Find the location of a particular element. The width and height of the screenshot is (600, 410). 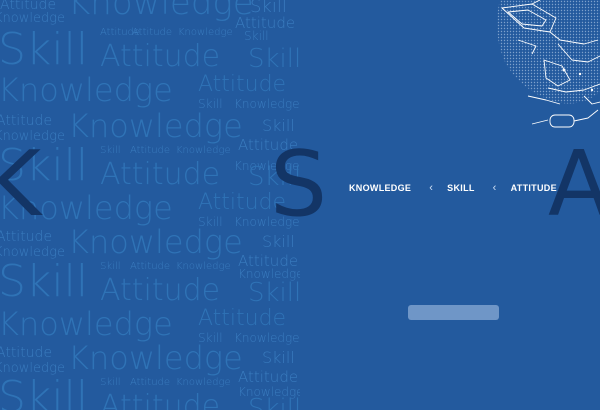

nav-item-knowledge: KNOWLEDGE is located at coordinates (380, 188).